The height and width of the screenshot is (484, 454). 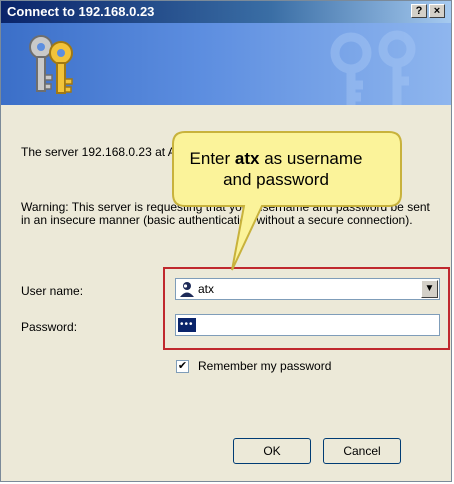 What do you see at coordinates (247, 158) in the screenshot?
I see `callout-username-emphasis: atx` at bounding box center [247, 158].